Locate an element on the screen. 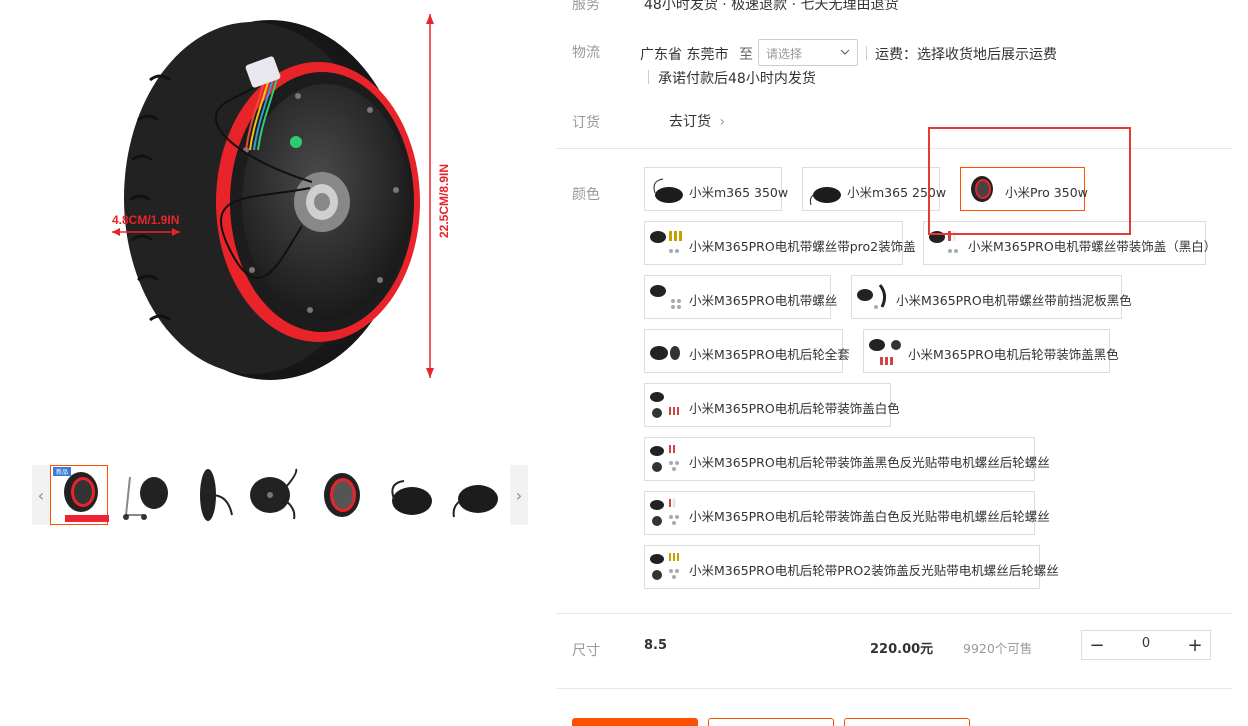  quantity-input: 0 is located at coordinates (1146, 643).